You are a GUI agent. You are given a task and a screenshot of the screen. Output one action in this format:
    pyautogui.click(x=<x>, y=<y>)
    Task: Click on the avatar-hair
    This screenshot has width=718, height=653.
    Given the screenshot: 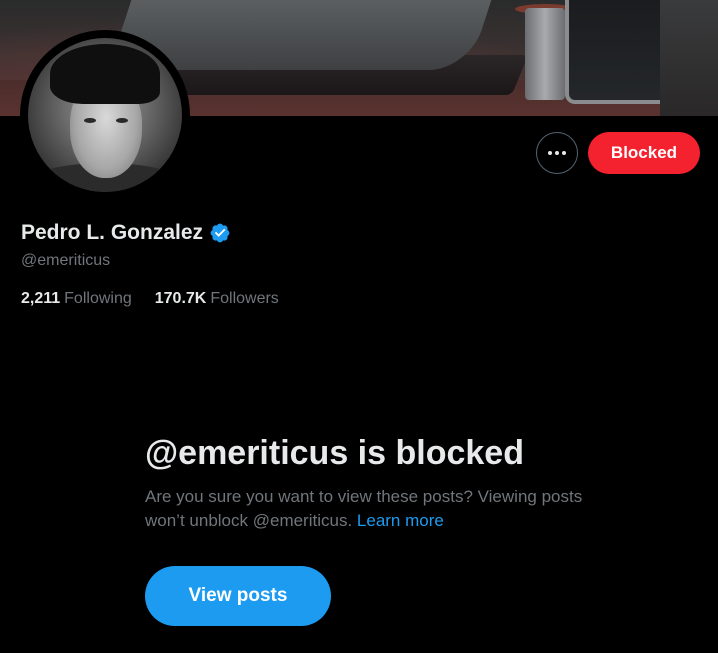 What is the action you would take?
    pyautogui.click(x=105, y=74)
    